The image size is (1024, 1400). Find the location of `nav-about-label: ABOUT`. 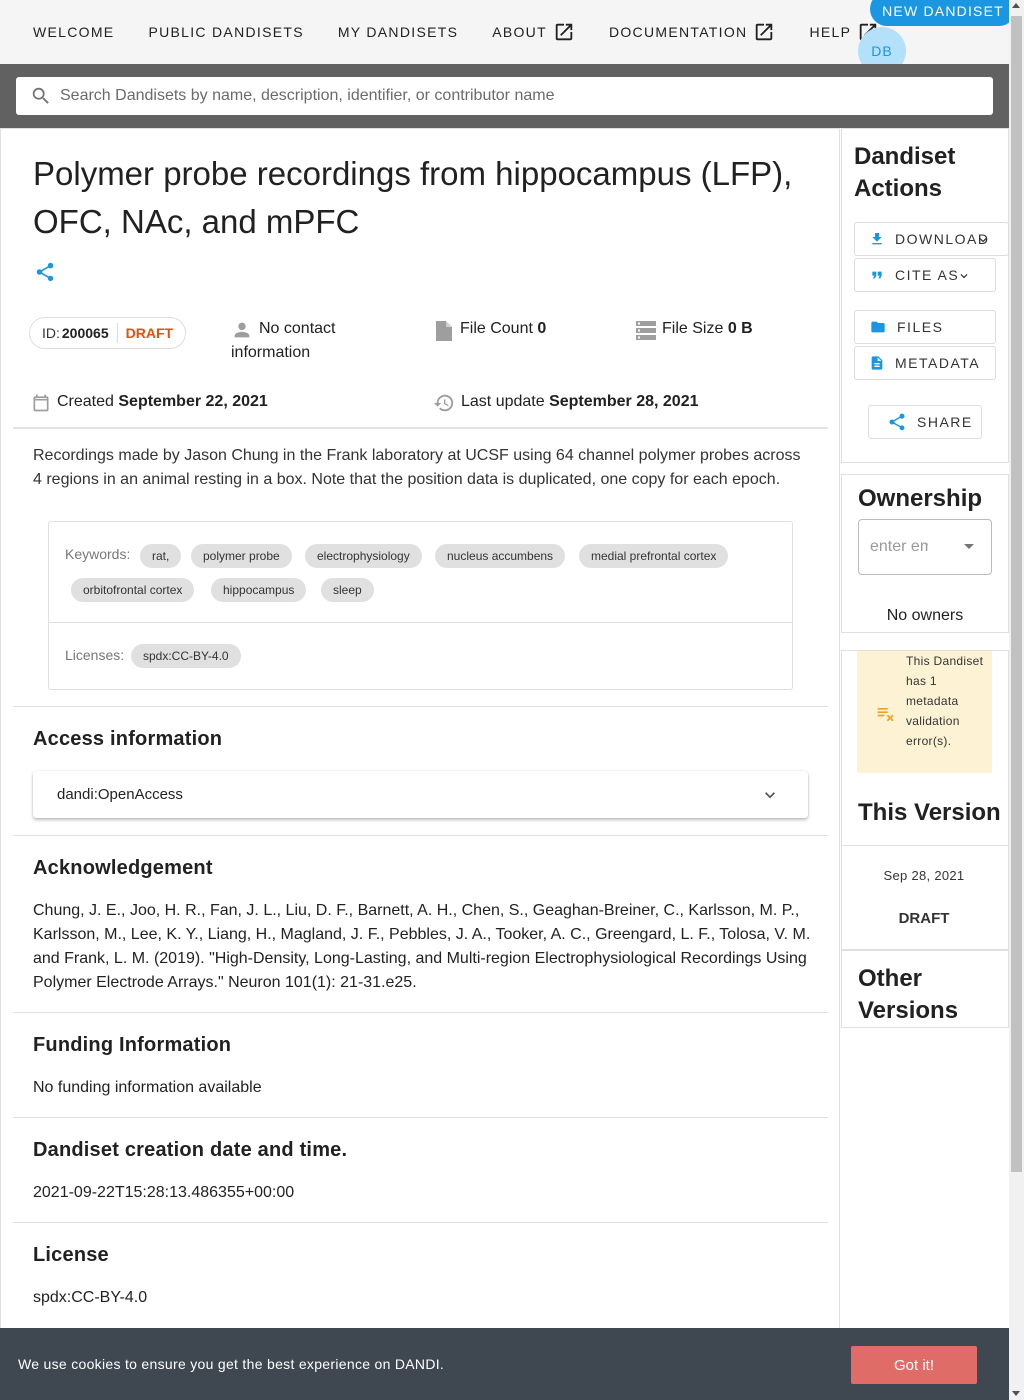

nav-about-label: ABOUT is located at coordinates (519, 32).